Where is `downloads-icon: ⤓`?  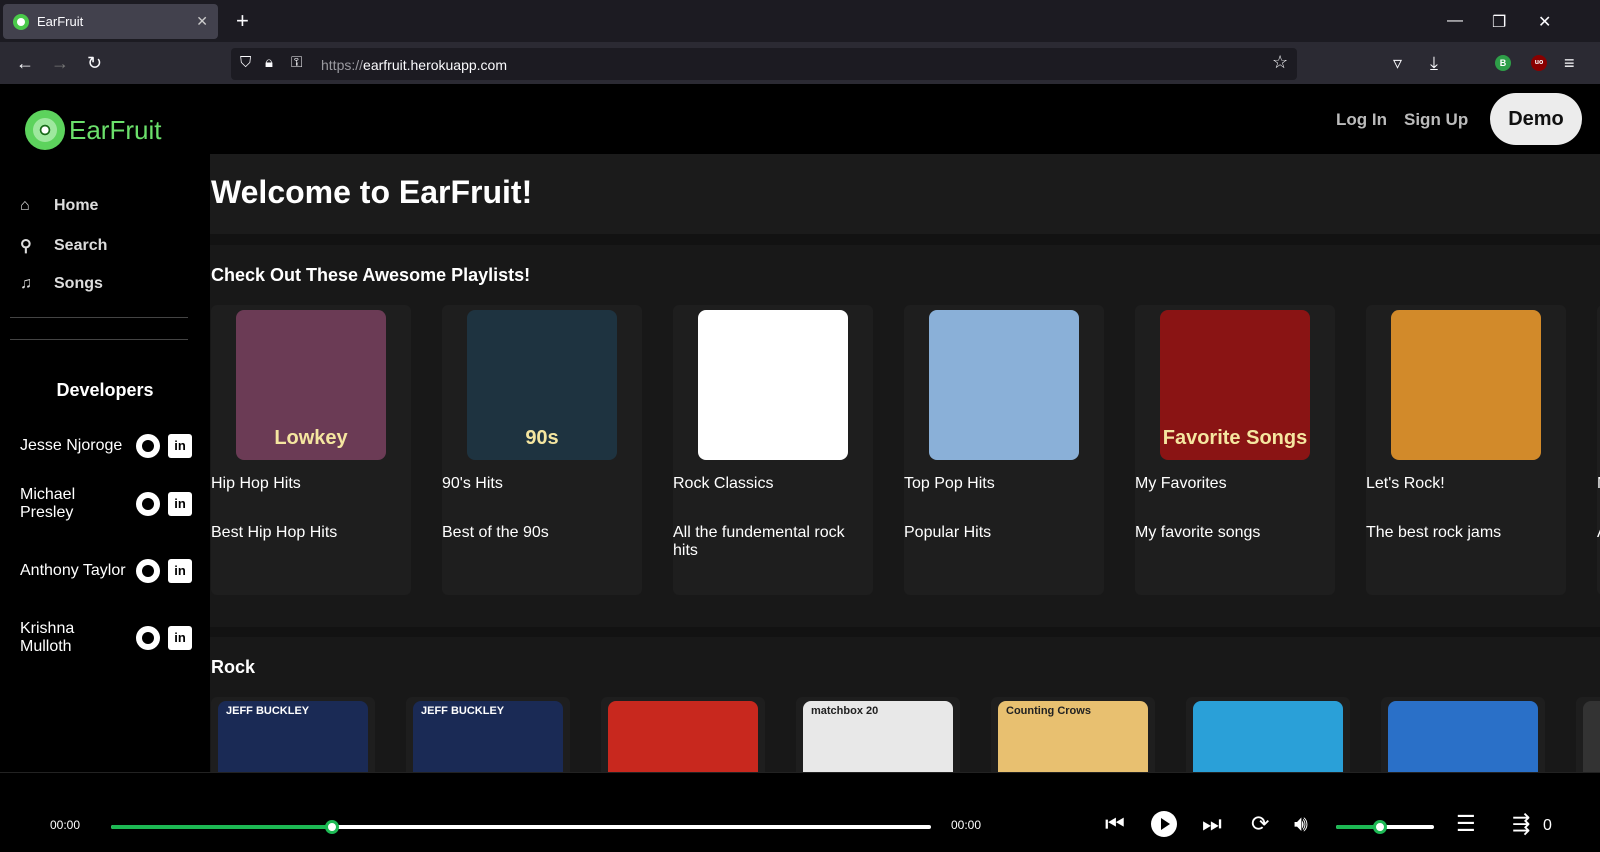 downloads-icon: ⤓ is located at coordinates (1434, 63).